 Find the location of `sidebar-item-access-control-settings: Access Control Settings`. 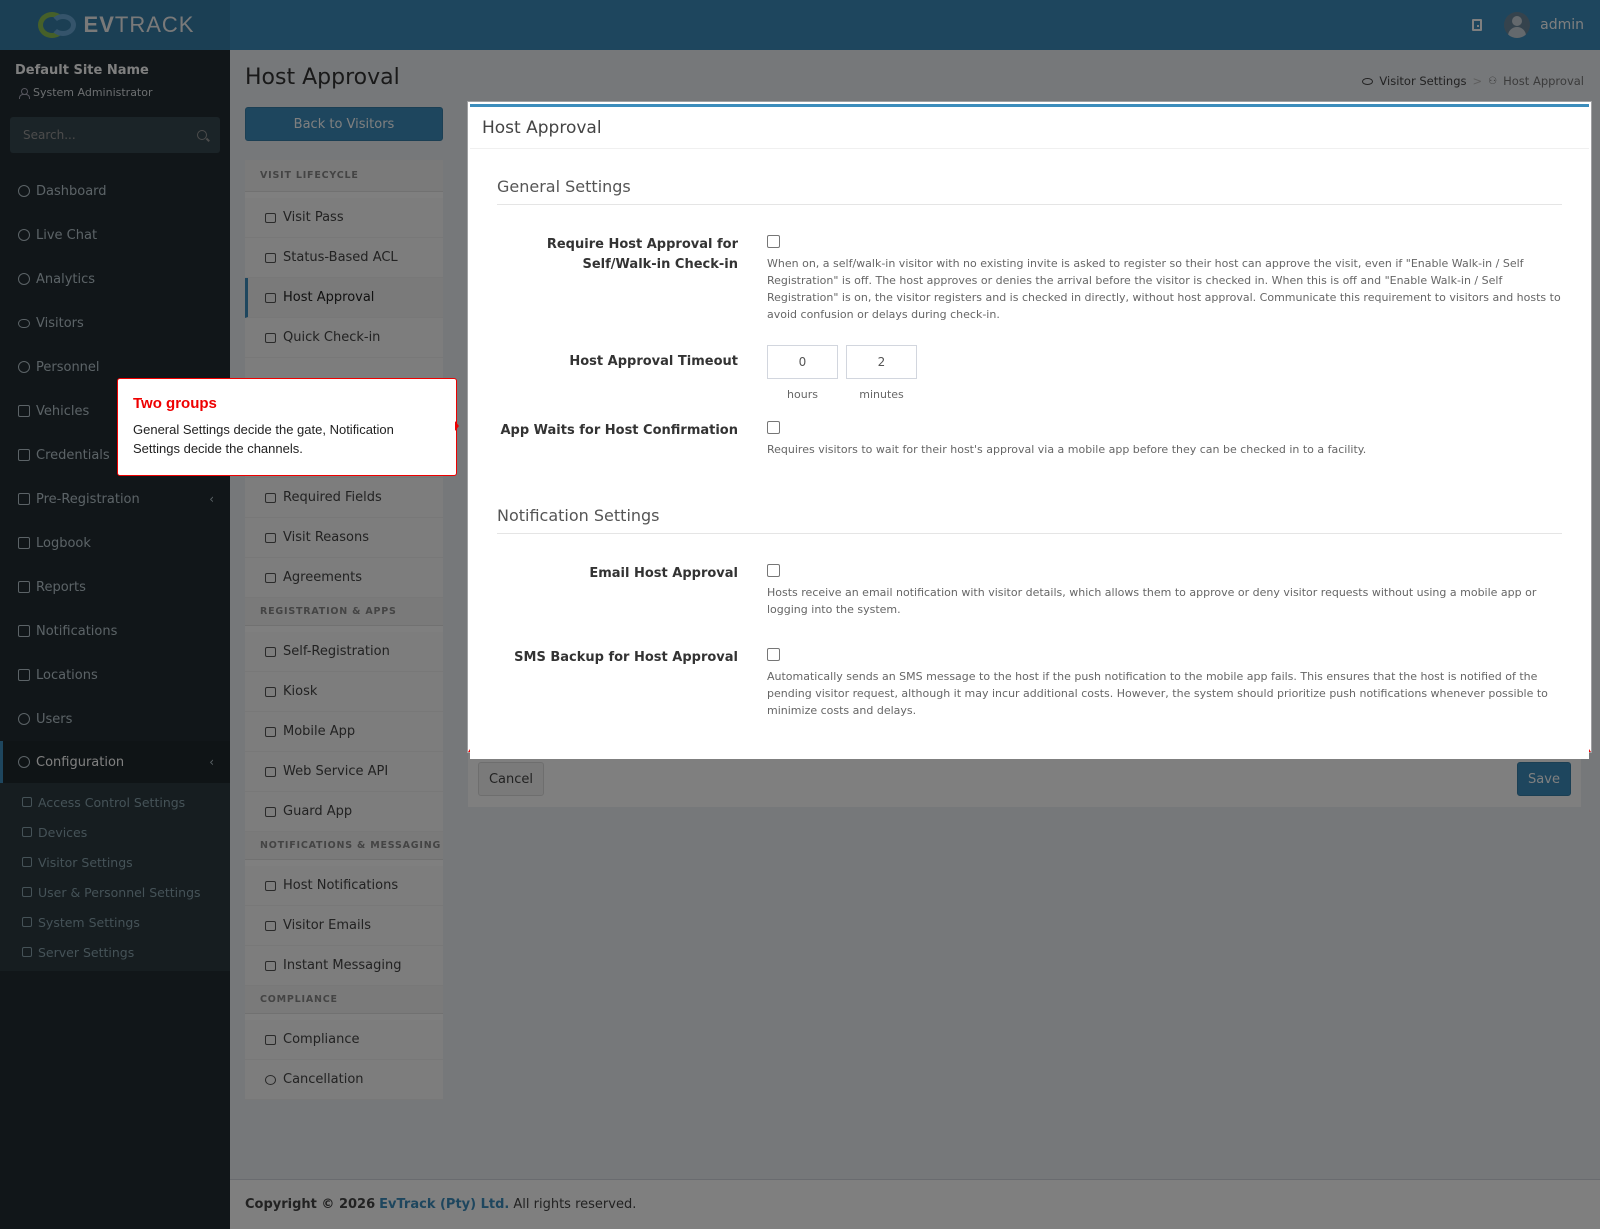

sidebar-item-access-control-settings: Access Control Settings is located at coordinates (115, 802).